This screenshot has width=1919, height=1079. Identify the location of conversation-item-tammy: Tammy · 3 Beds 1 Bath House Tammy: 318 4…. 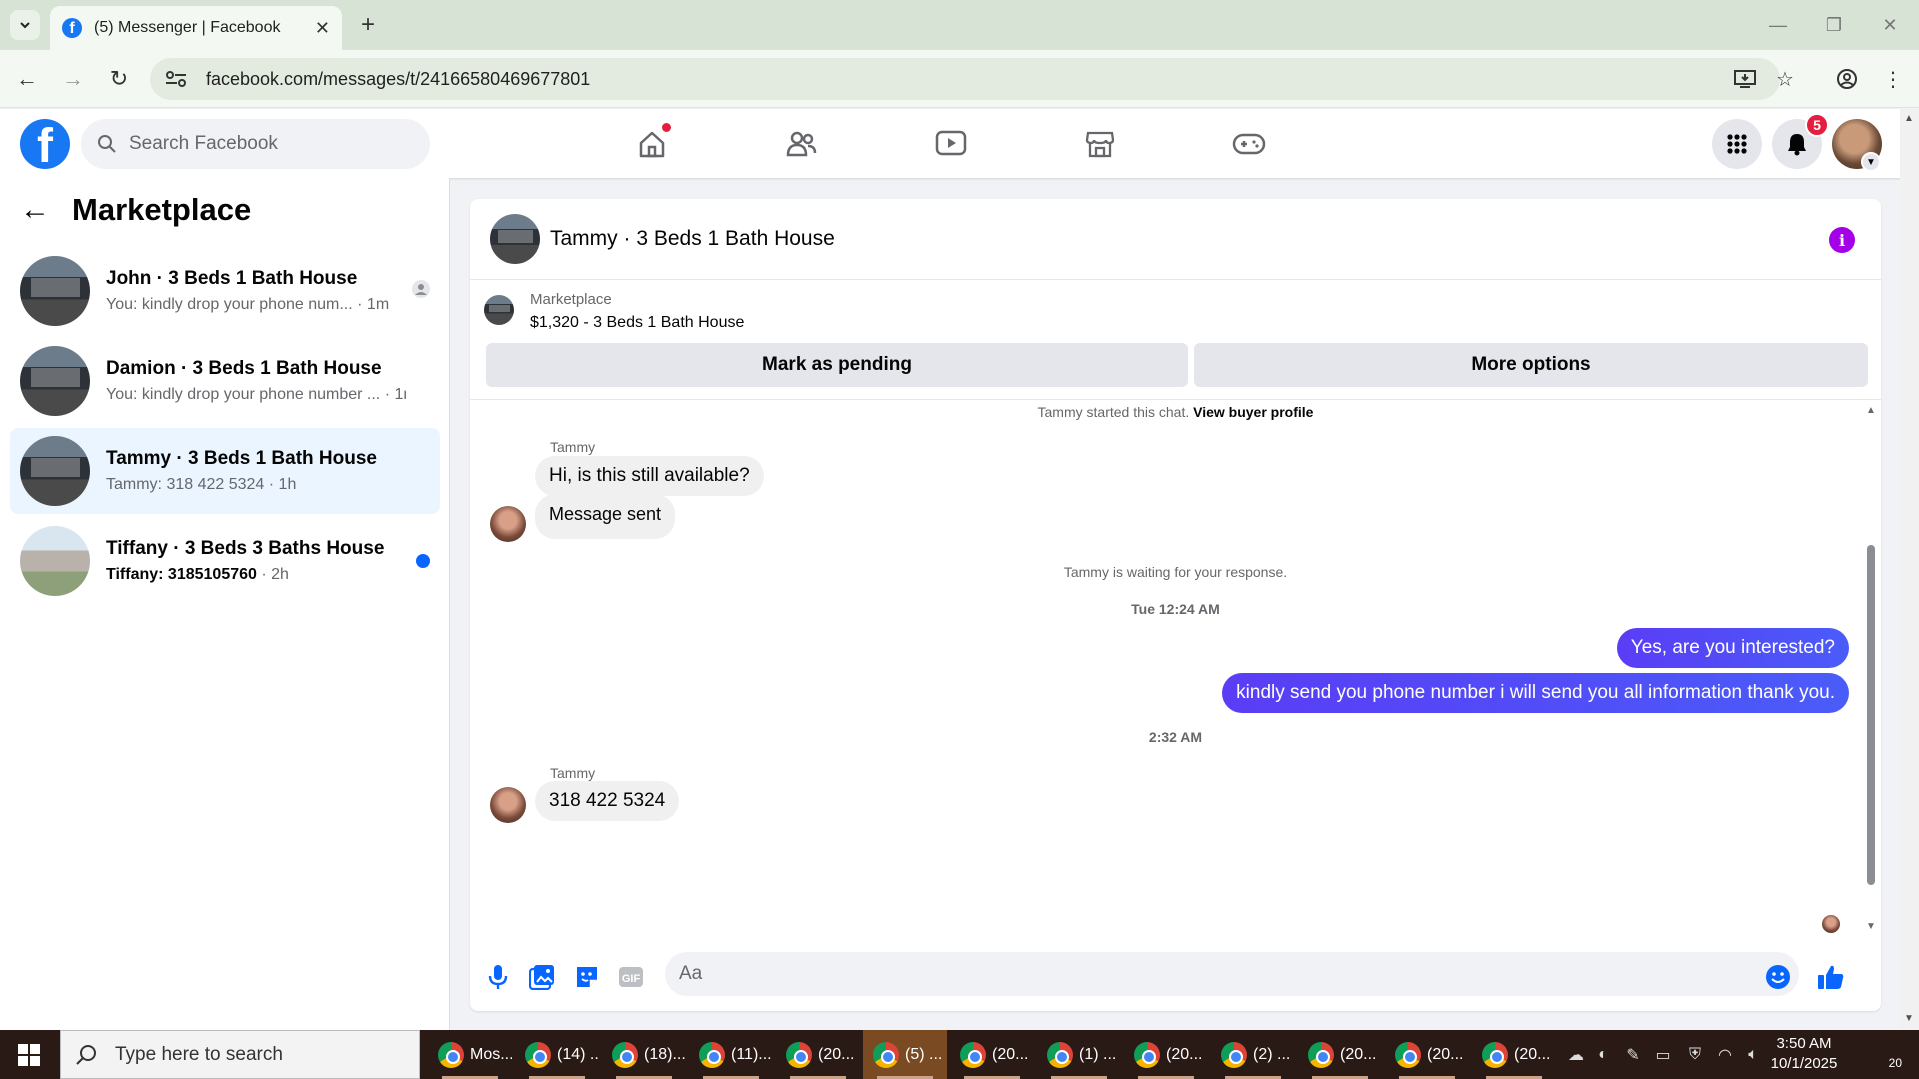
(225, 471).